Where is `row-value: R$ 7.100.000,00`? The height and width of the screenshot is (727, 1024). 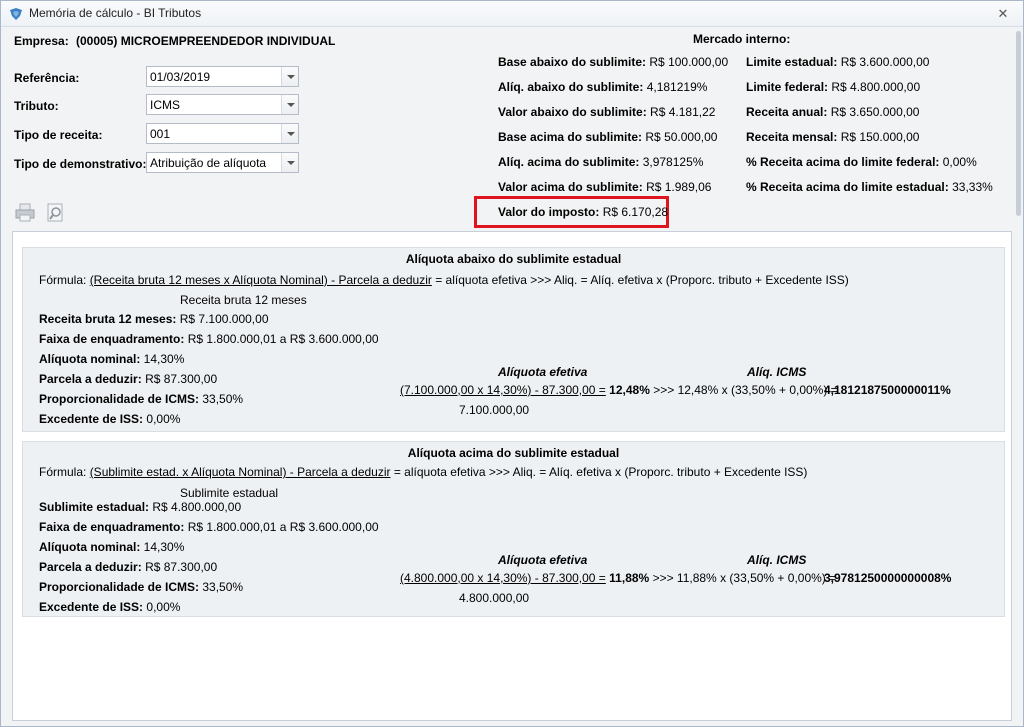 row-value: R$ 7.100.000,00 is located at coordinates (224, 319).